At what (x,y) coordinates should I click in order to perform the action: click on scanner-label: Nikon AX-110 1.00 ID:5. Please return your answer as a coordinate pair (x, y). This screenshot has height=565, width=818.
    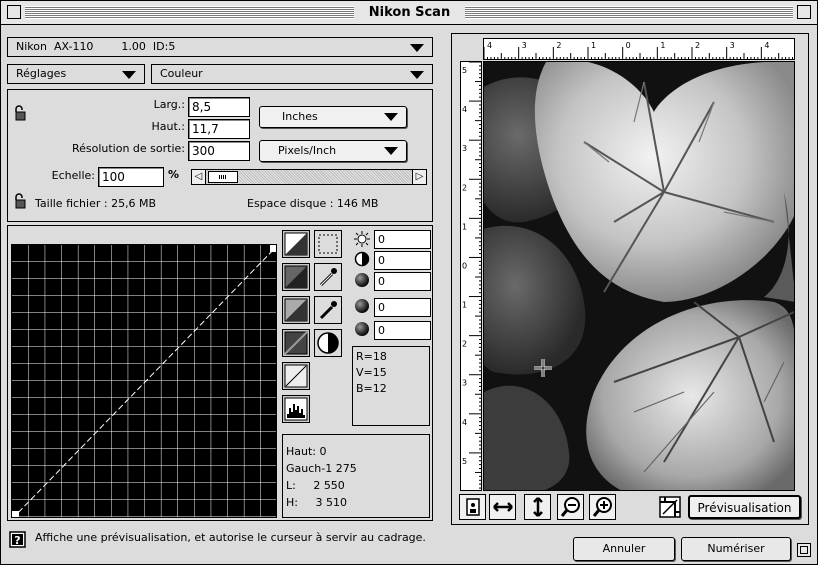
    Looking at the image, I should click on (96, 46).